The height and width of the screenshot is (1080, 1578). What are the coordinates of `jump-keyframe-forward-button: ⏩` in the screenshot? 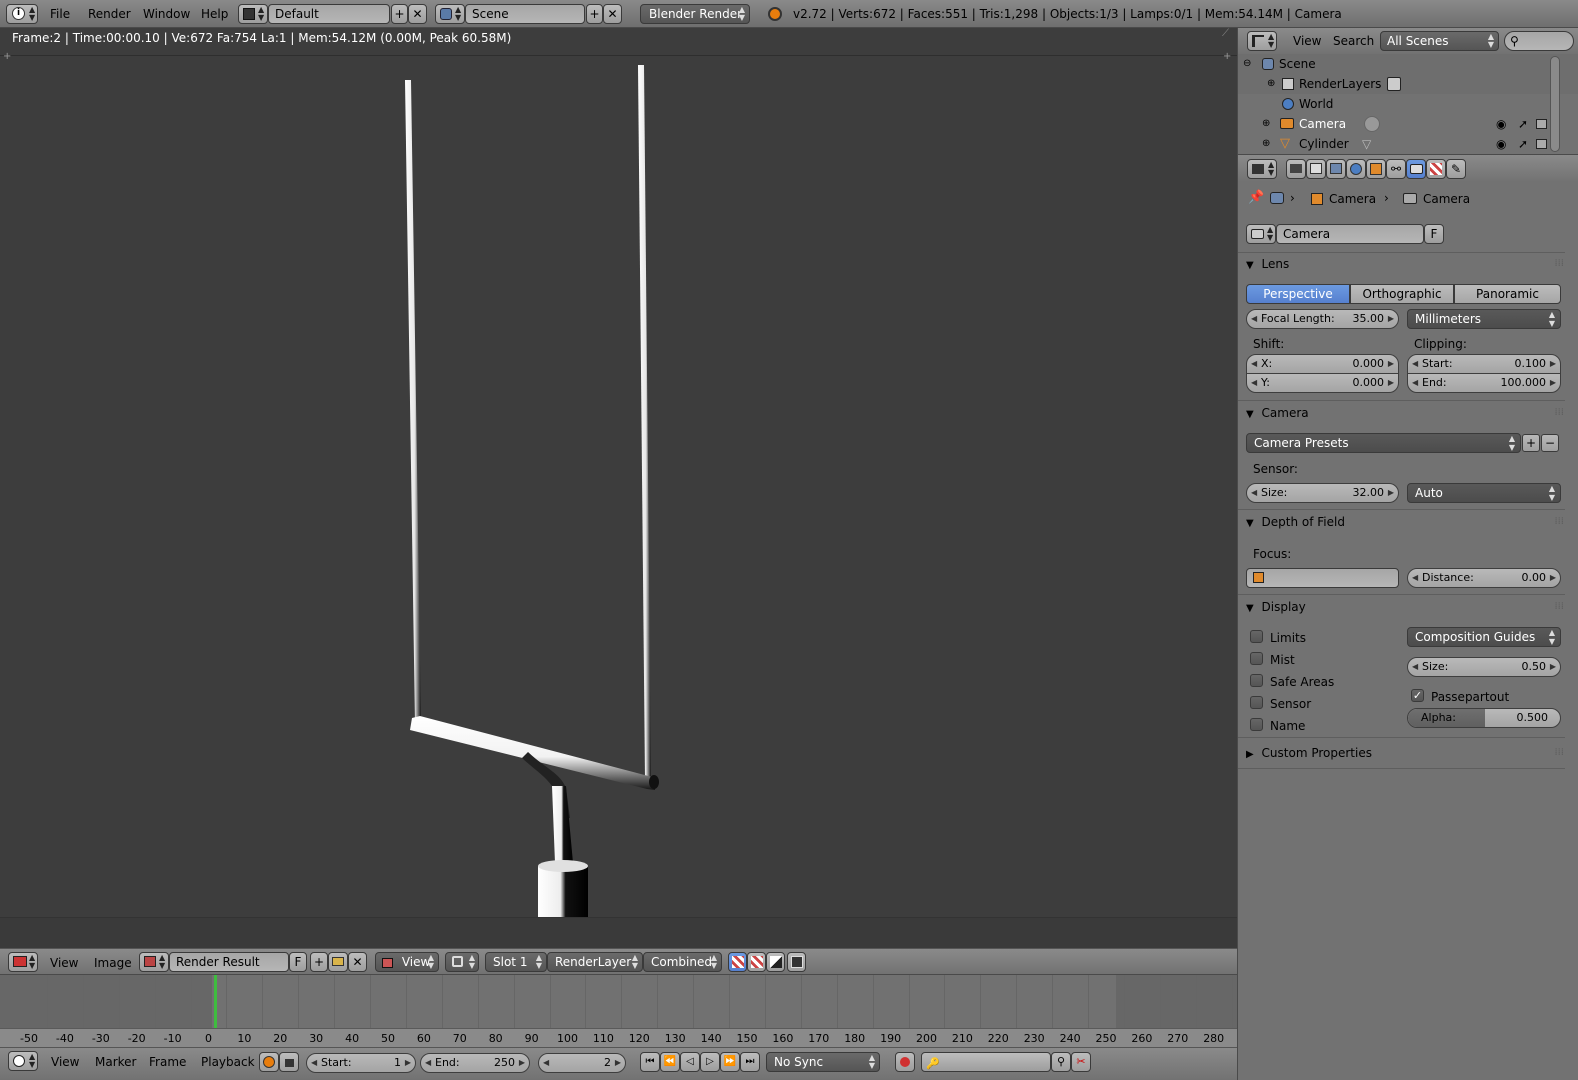 It's located at (730, 1062).